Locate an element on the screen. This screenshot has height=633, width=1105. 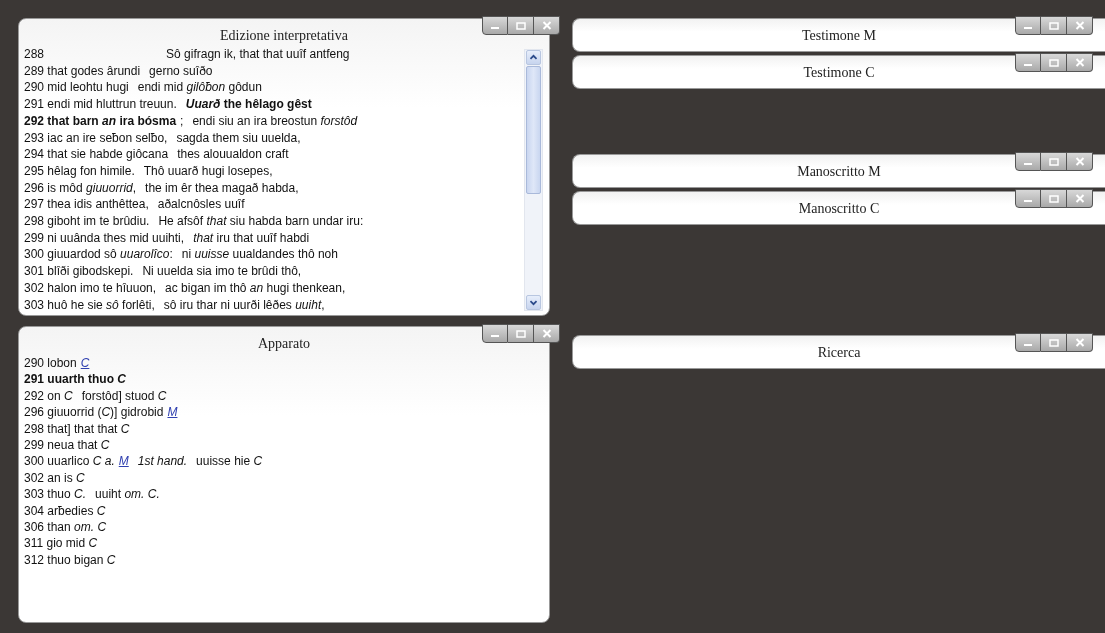
scrollbar is located at coordinates (533, 180).